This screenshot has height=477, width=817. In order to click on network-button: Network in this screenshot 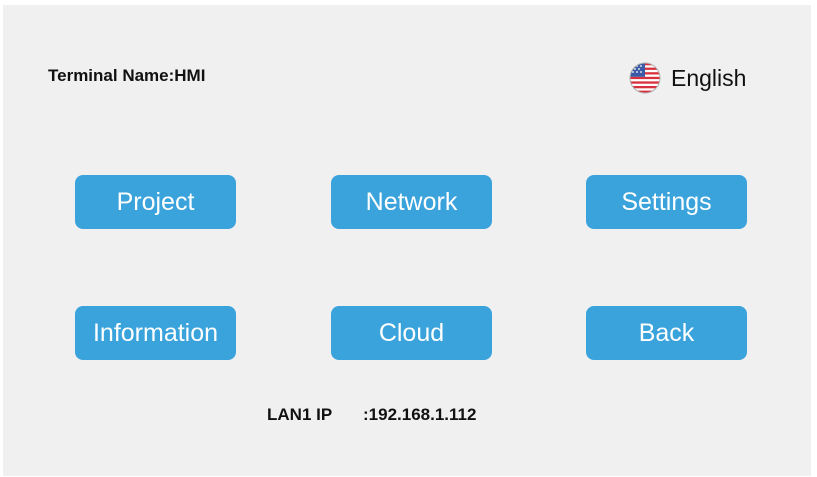, I will do `click(411, 202)`.